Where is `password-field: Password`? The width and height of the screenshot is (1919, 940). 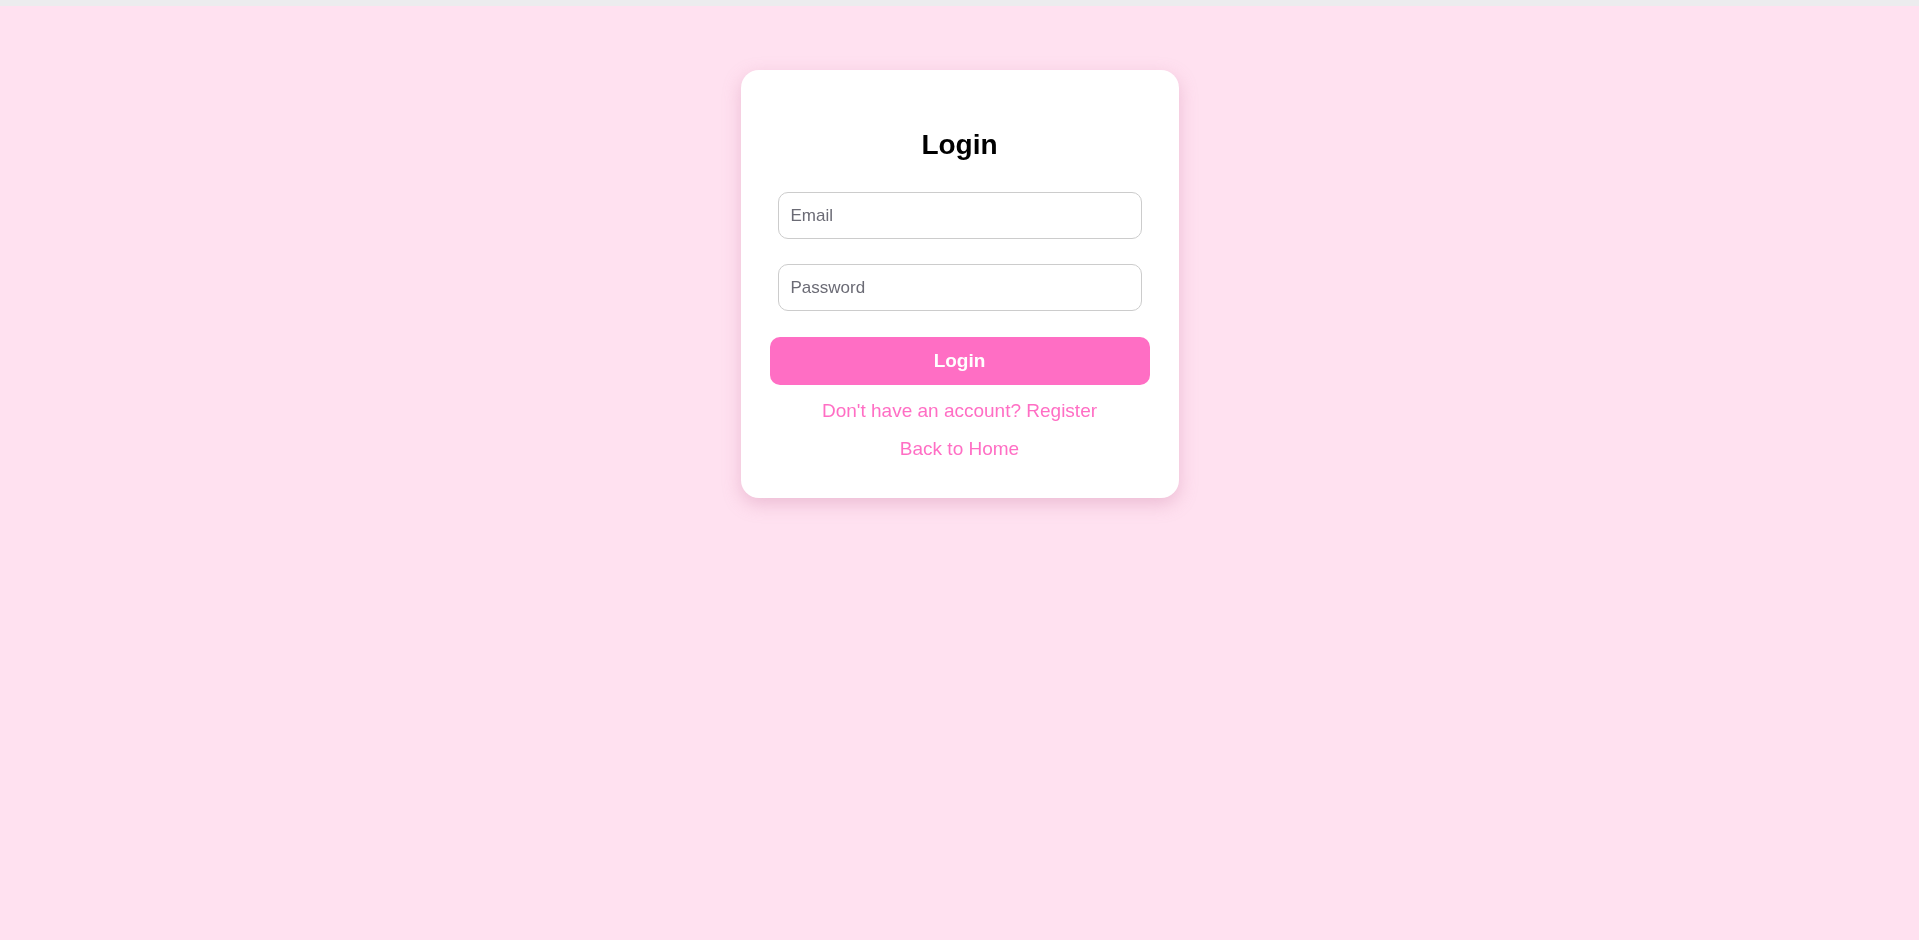
password-field: Password is located at coordinates (959, 287).